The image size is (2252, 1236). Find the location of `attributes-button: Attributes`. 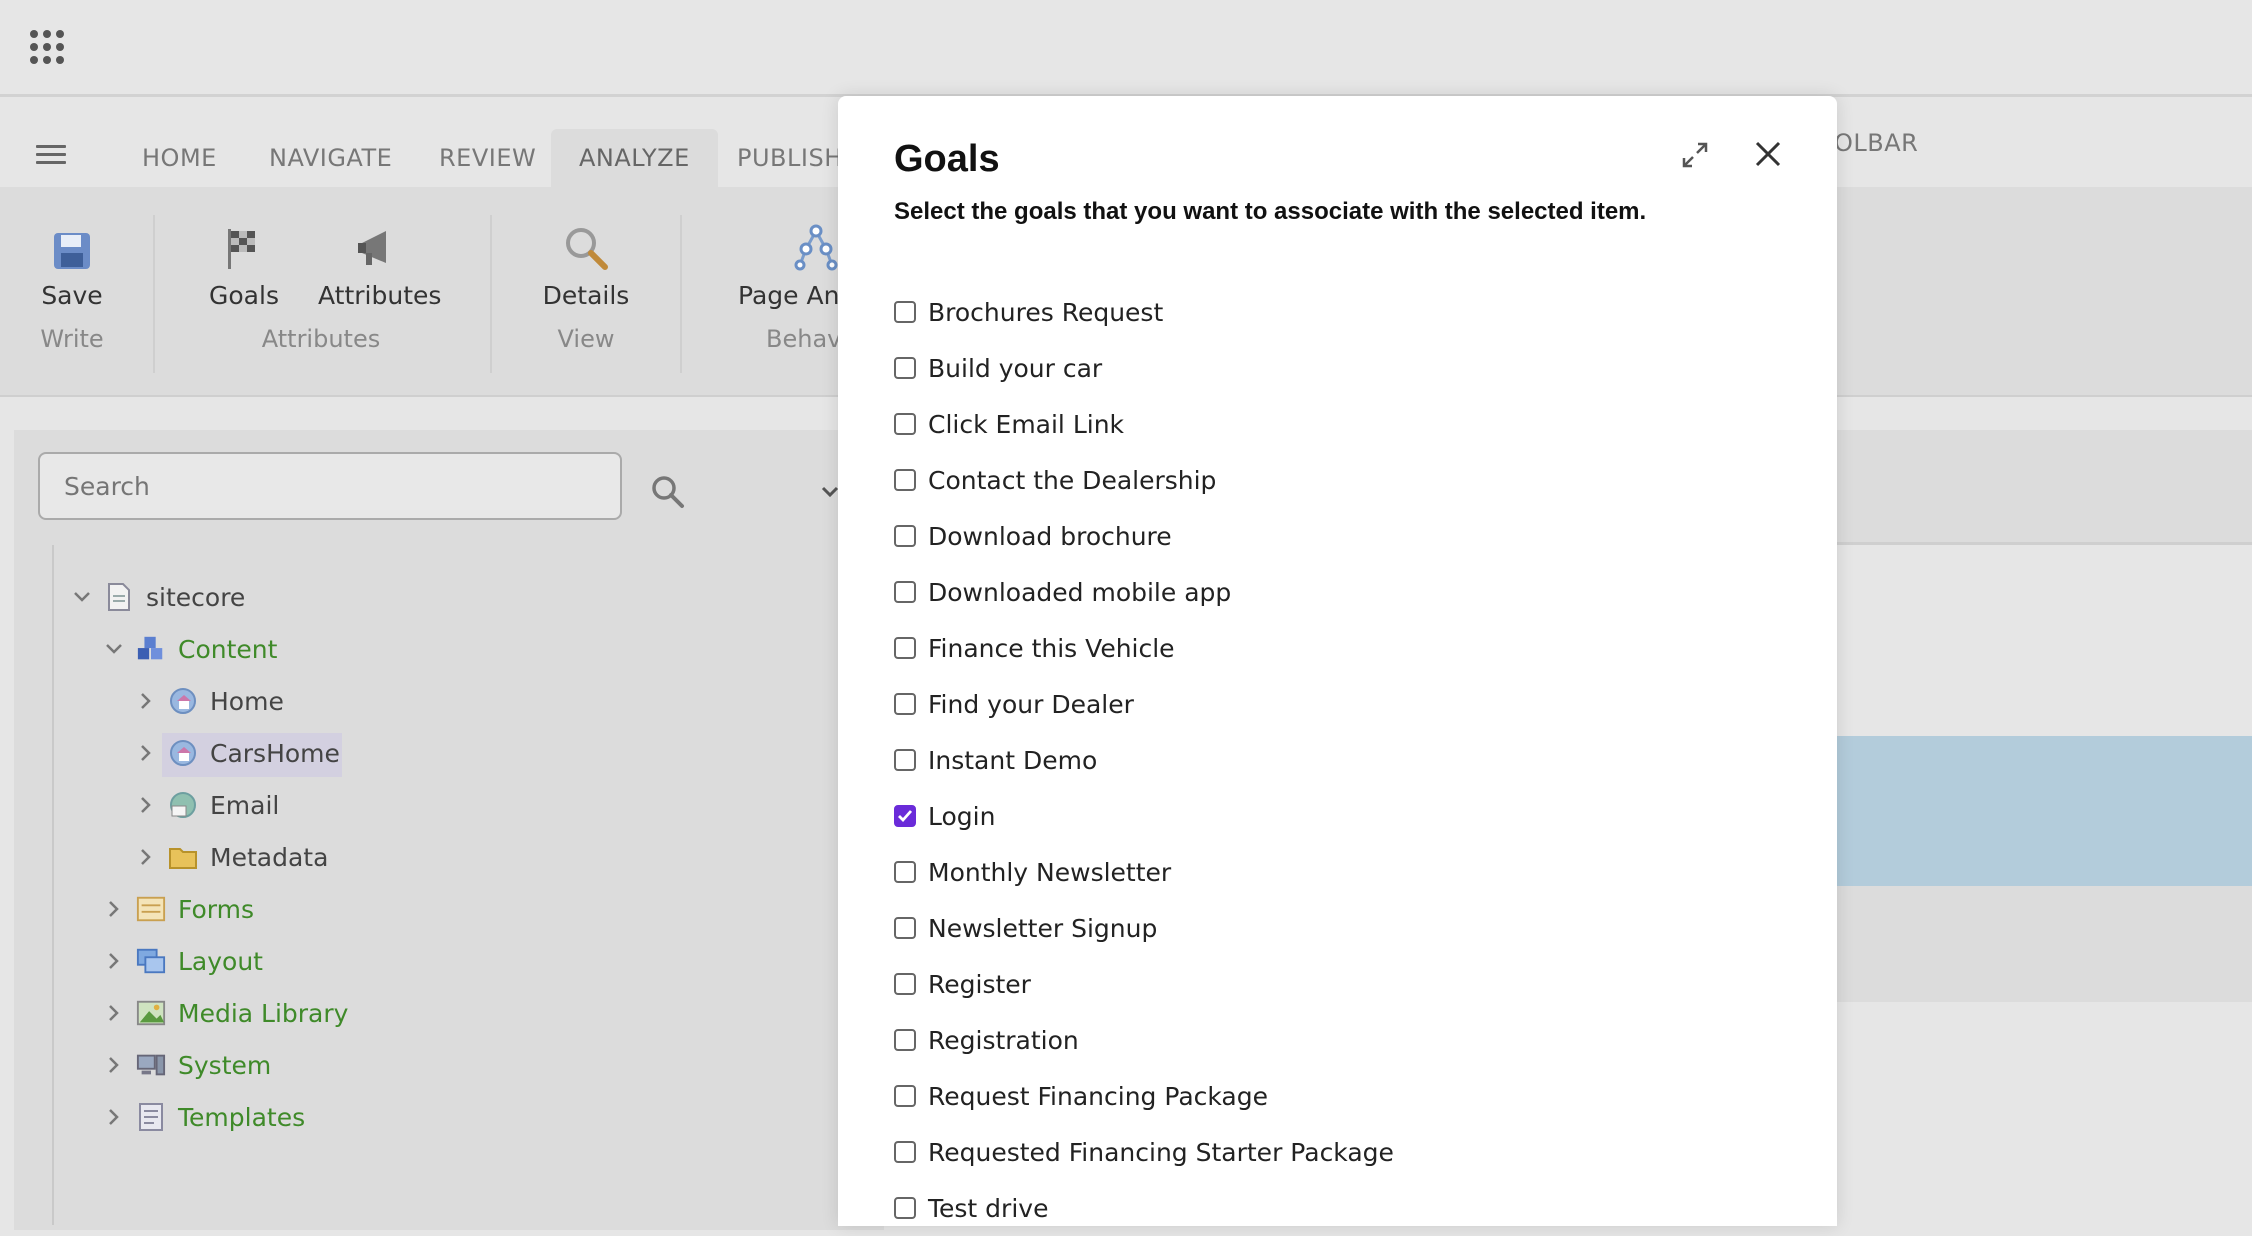

attributes-button: Attributes is located at coordinates (379, 263).